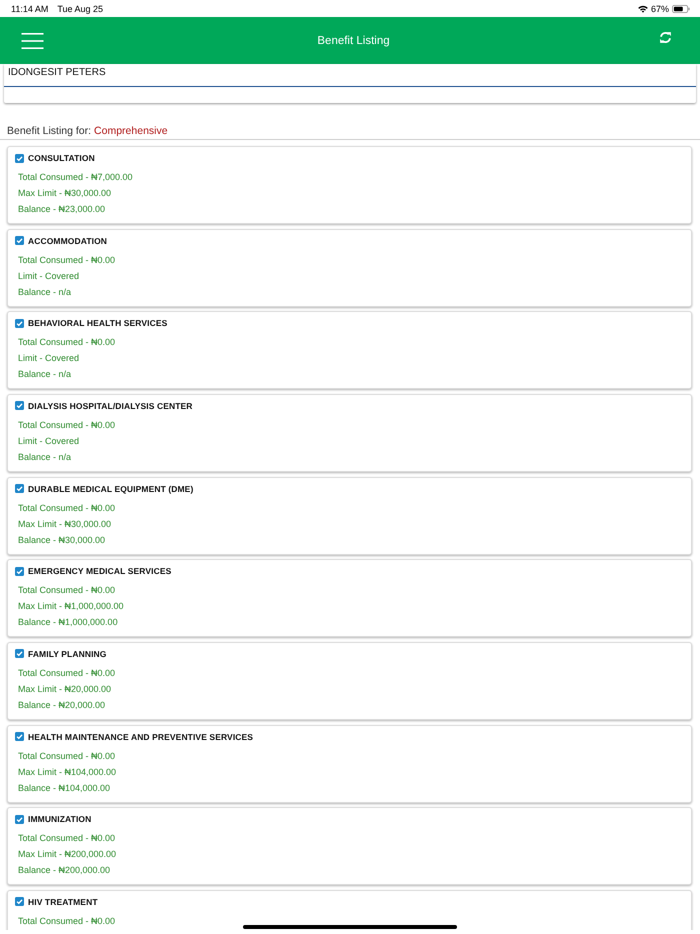  Describe the element at coordinates (68, 241) in the screenshot. I see `benefit-title: ACCOMMODATION` at that location.